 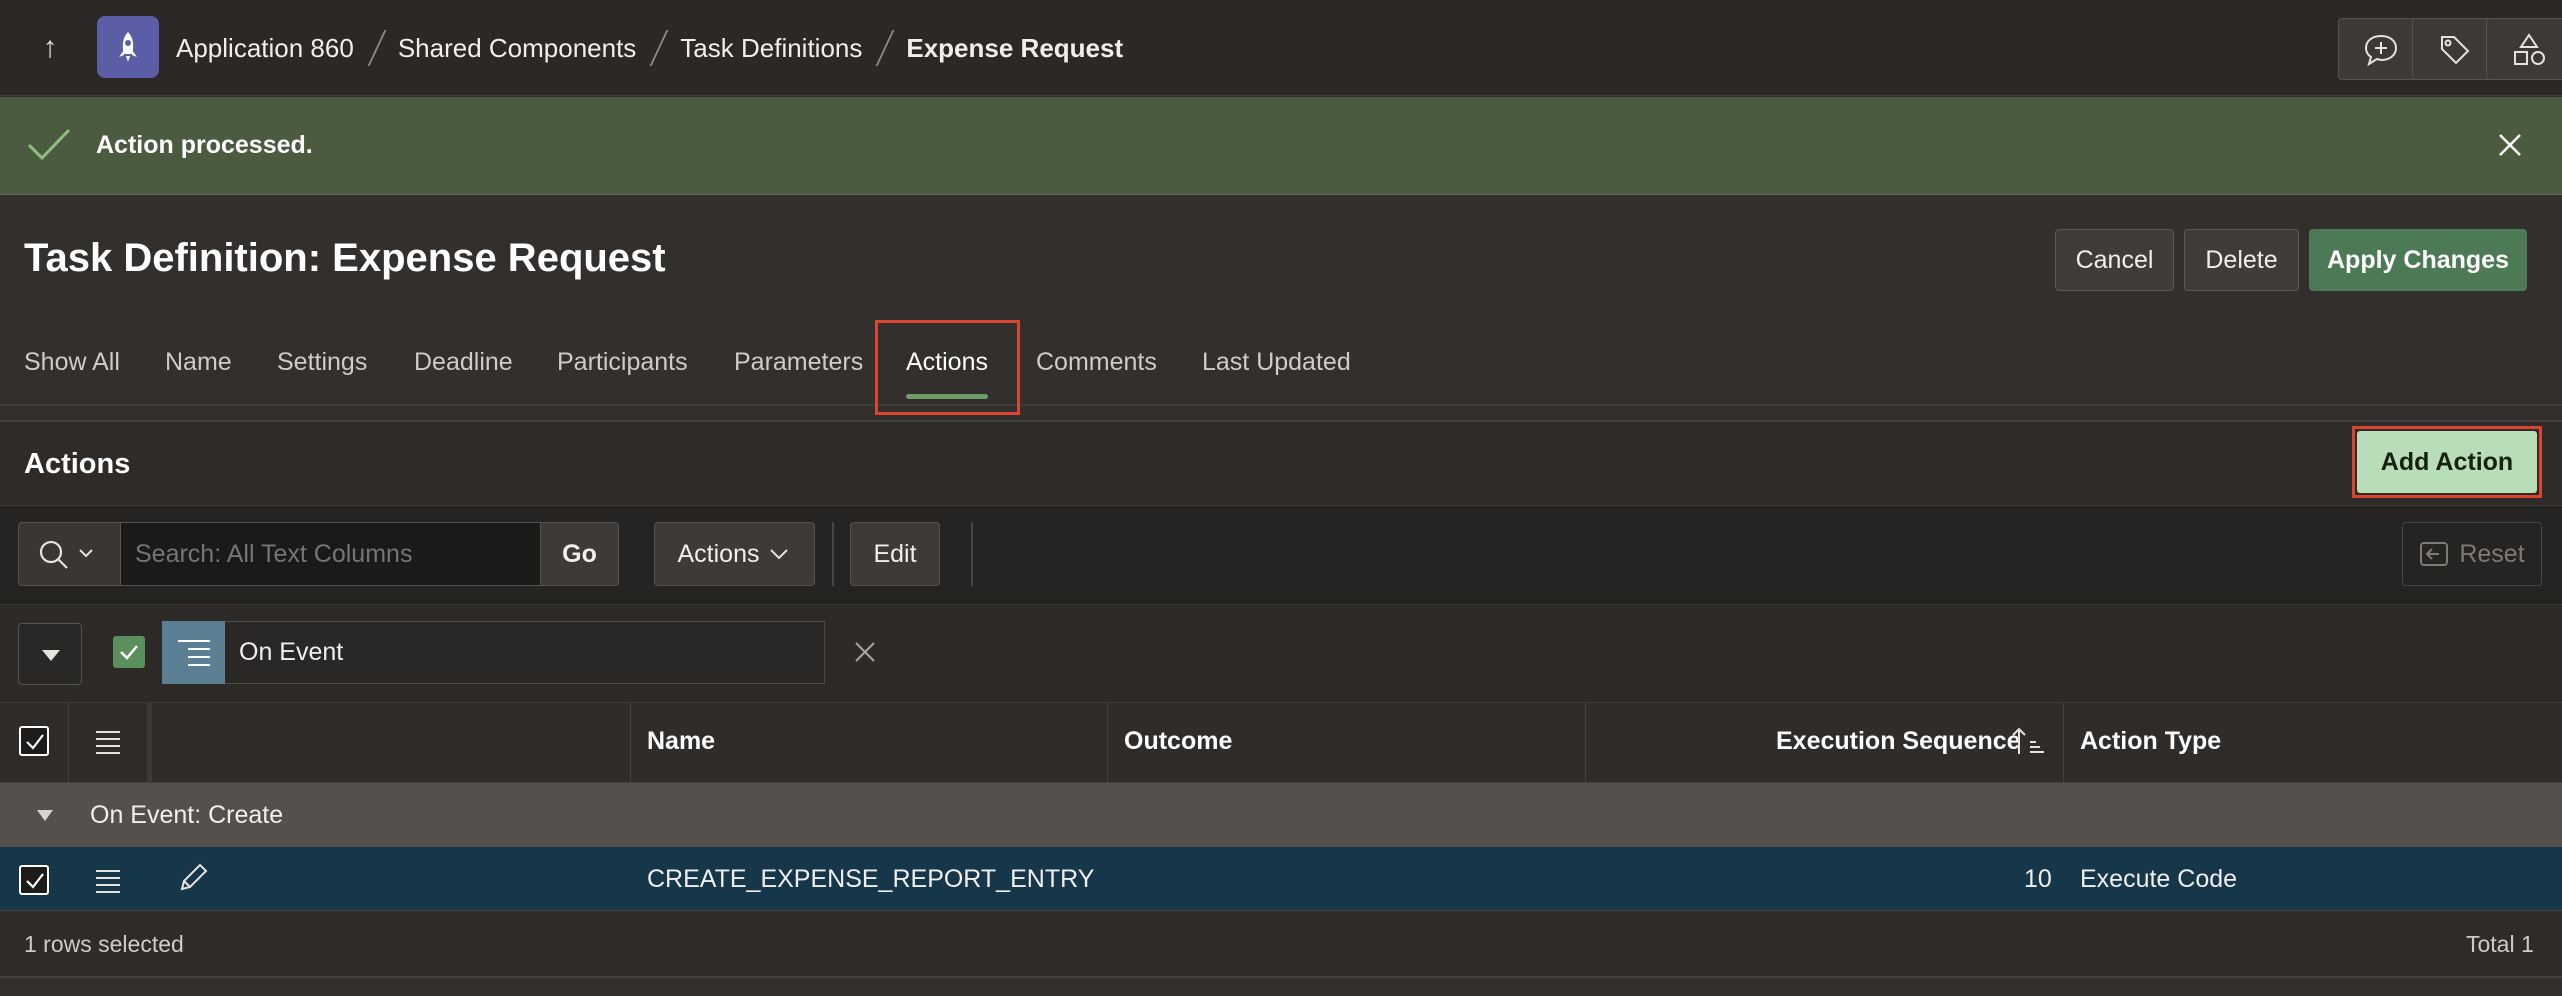 I want to click on search-column-menu, so click(x=69, y=554).